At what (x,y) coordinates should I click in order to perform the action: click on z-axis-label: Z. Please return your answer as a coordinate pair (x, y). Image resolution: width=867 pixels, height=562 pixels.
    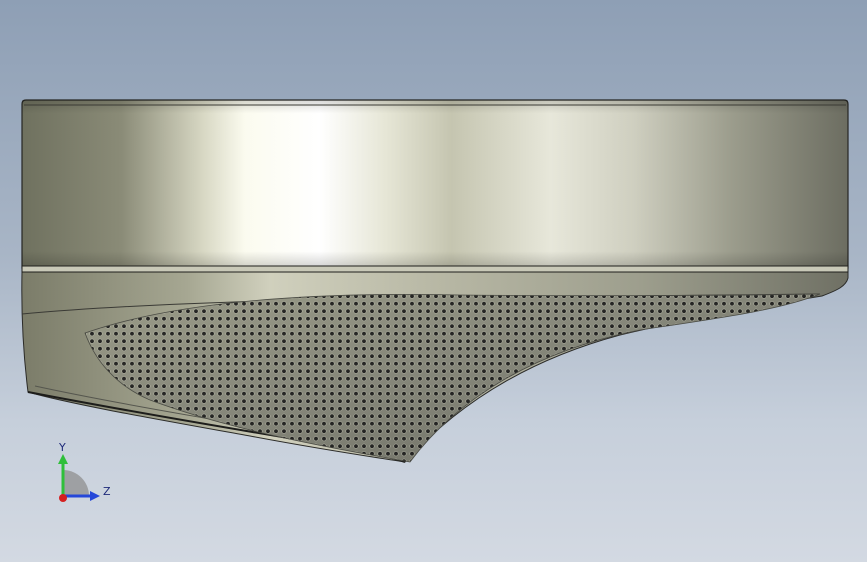
    Looking at the image, I should click on (107, 491).